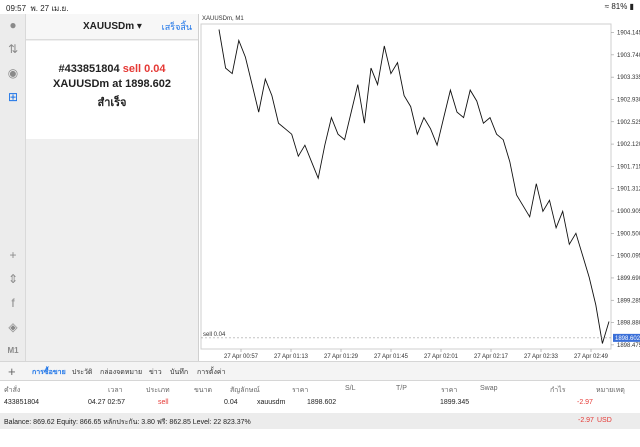  I want to click on result-price: 1898.602, so click(148, 84).